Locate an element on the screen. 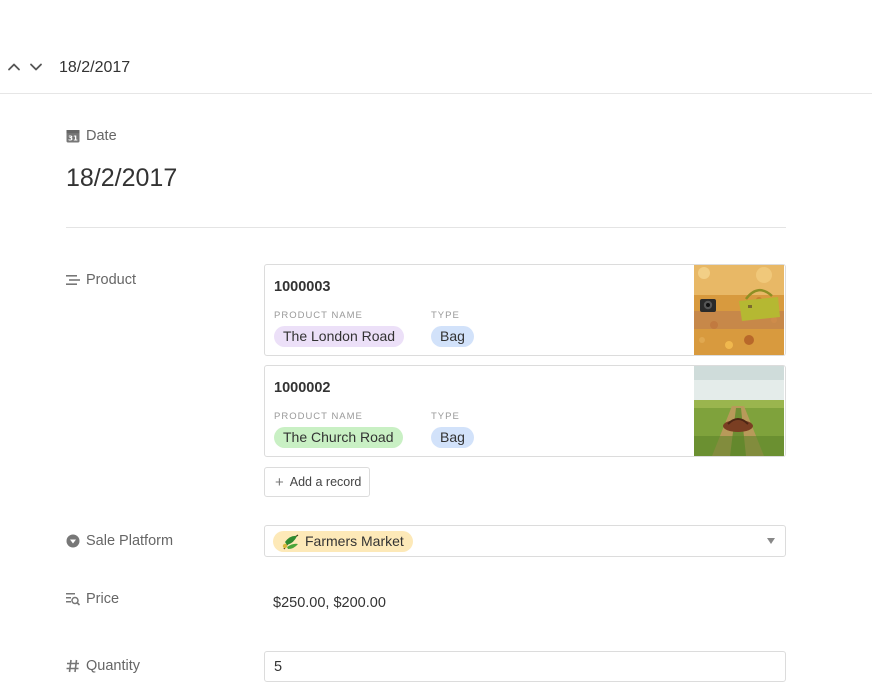 Image resolution: width=872 pixels, height=700 pixels. product-field-label: Product is located at coordinates (101, 280).